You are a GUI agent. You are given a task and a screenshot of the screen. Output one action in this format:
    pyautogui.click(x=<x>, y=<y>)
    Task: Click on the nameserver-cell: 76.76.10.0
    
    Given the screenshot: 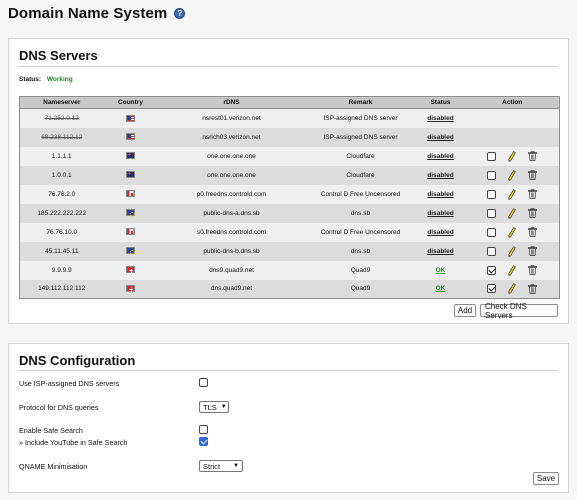 What is the action you would take?
    pyautogui.click(x=61, y=232)
    